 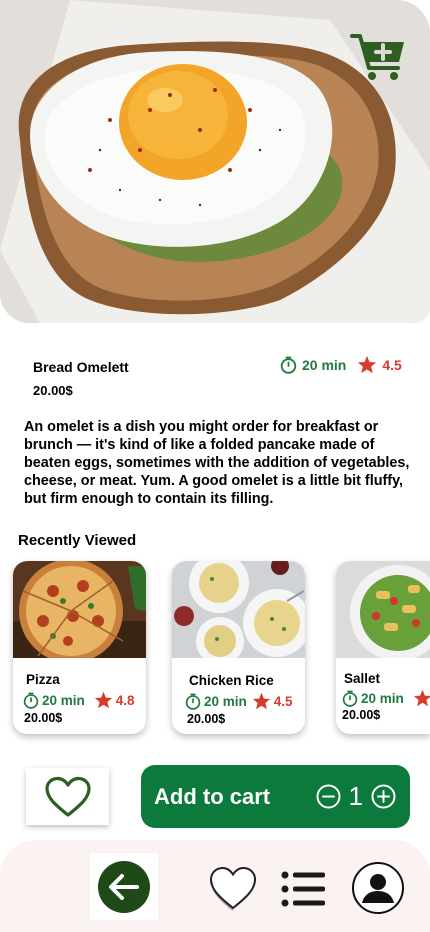 I want to click on add-to-cart-icon, so click(x=379, y=56).